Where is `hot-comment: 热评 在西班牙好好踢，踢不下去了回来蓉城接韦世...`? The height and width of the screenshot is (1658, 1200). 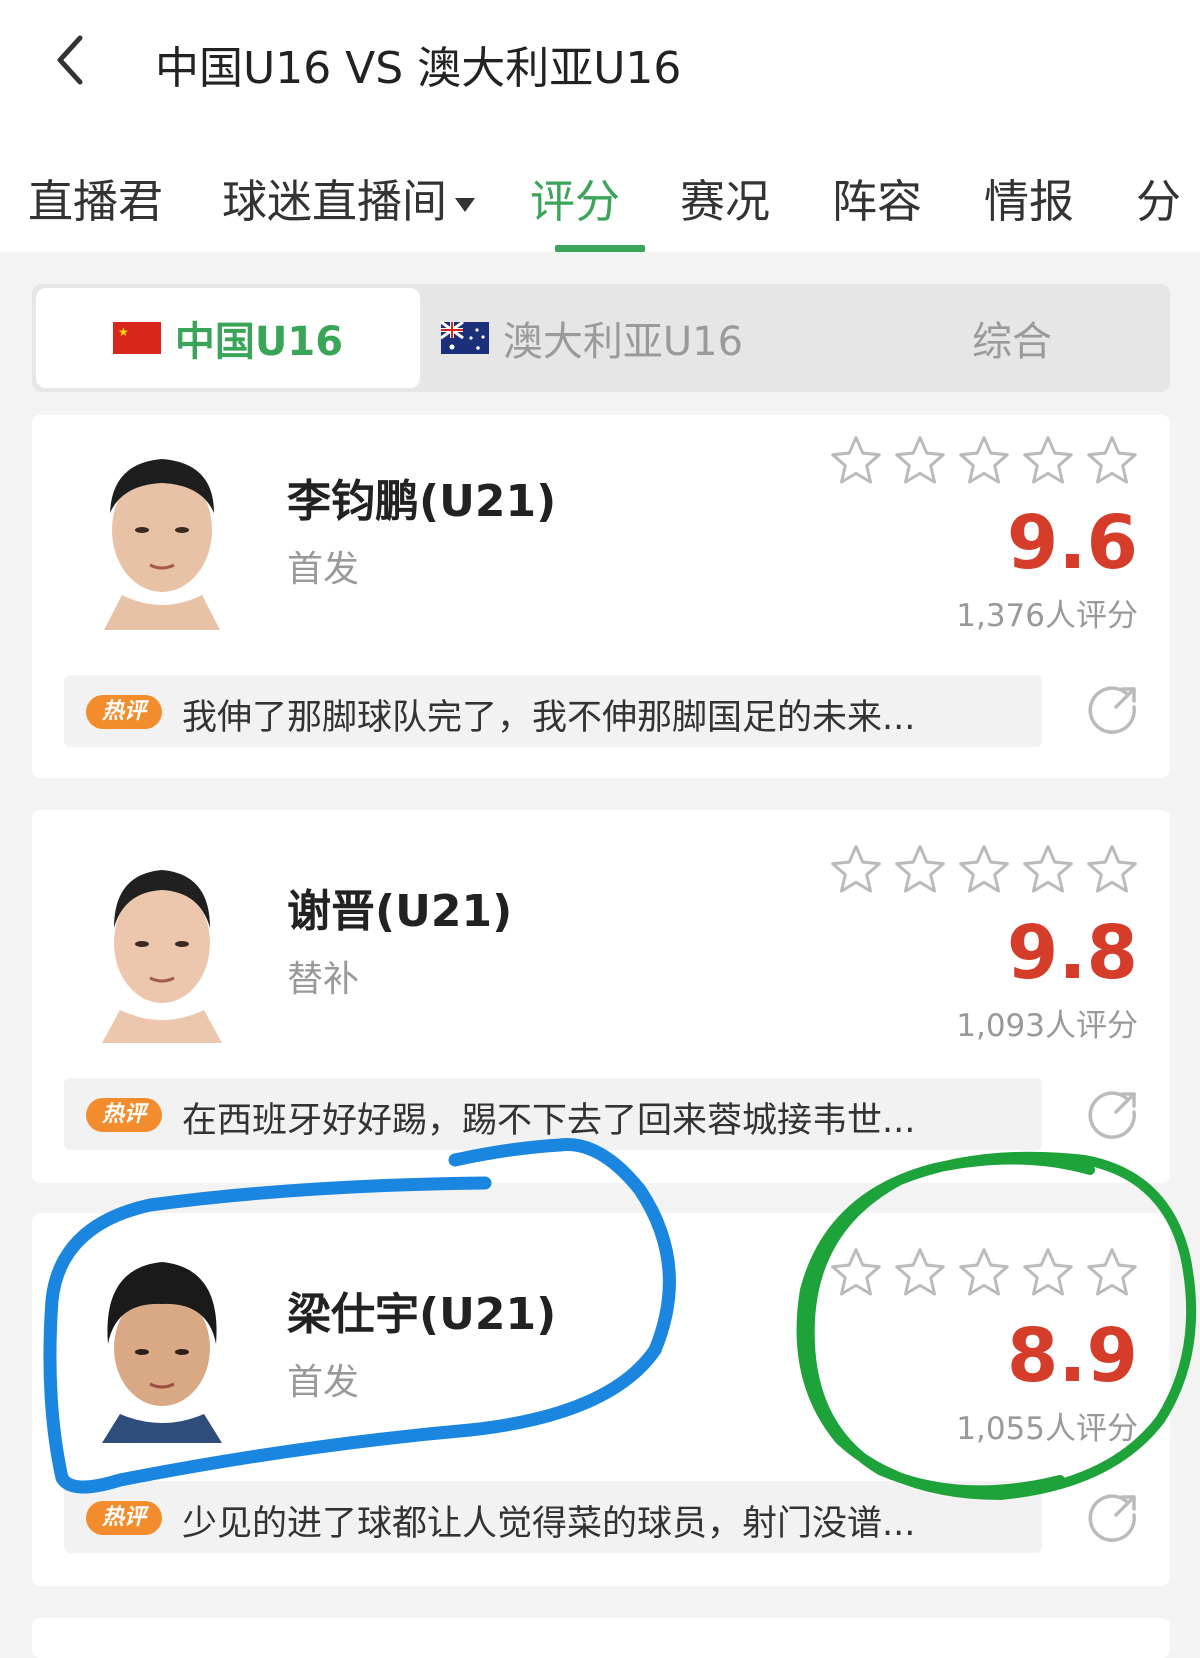
hot-comment: 热评 在西班牙好好踢，踢不下去了回来蓉城接韦世... is located at coordinates (553, 1114).